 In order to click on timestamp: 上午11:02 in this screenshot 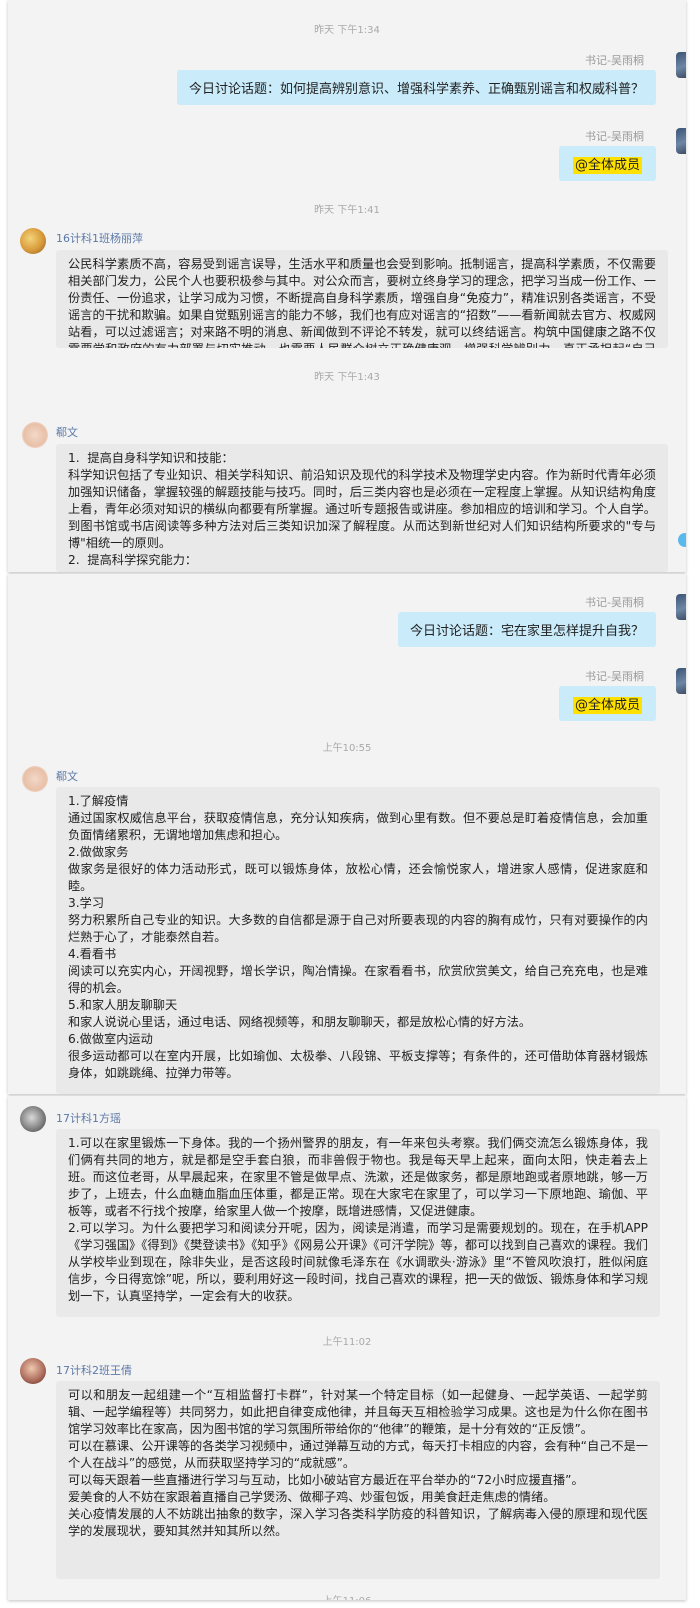, I will do `click(347, 1342)`.